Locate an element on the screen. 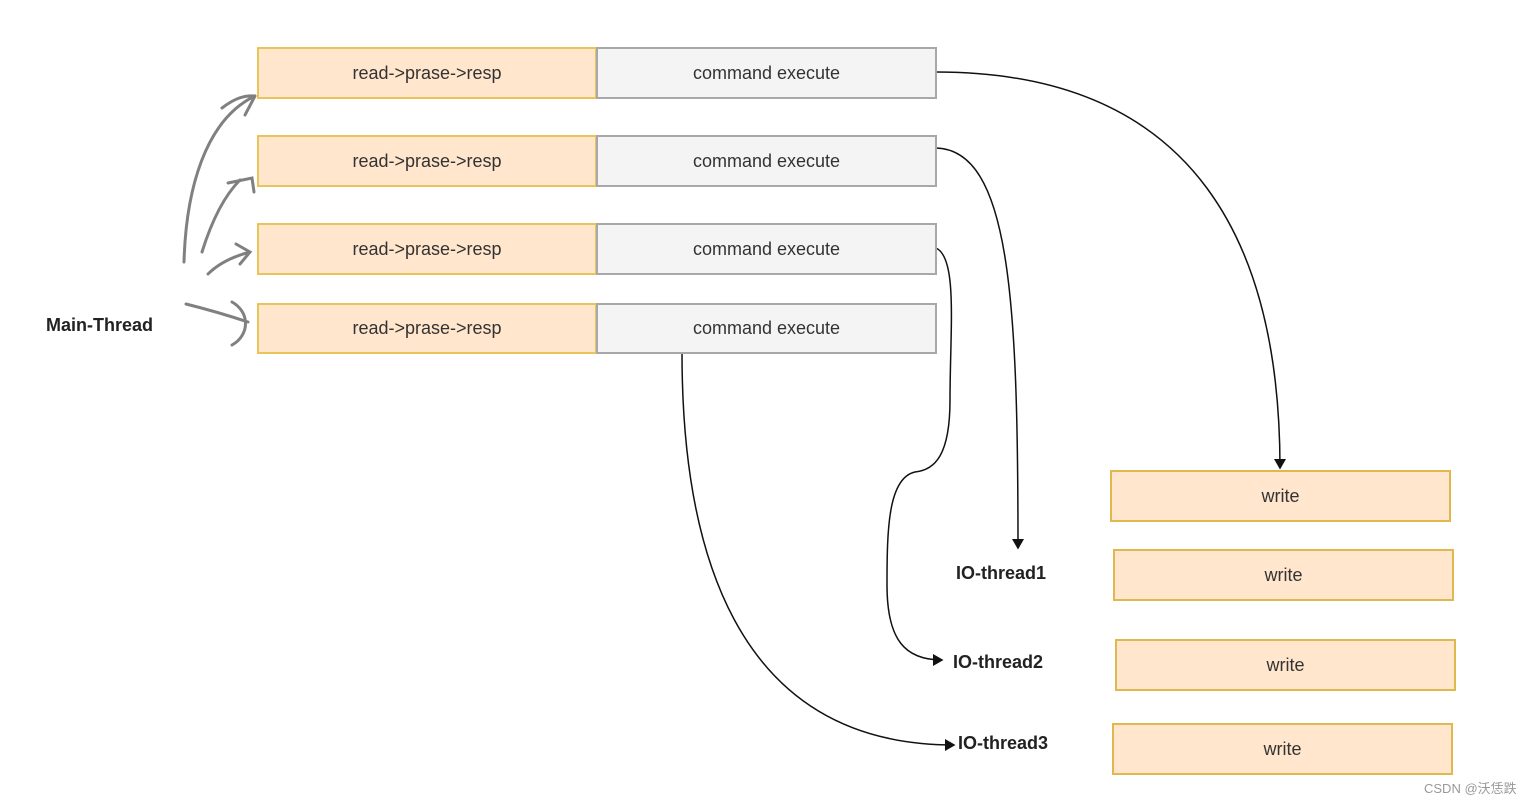  execute-box-4: command execute is located at coordinates (766, 328).